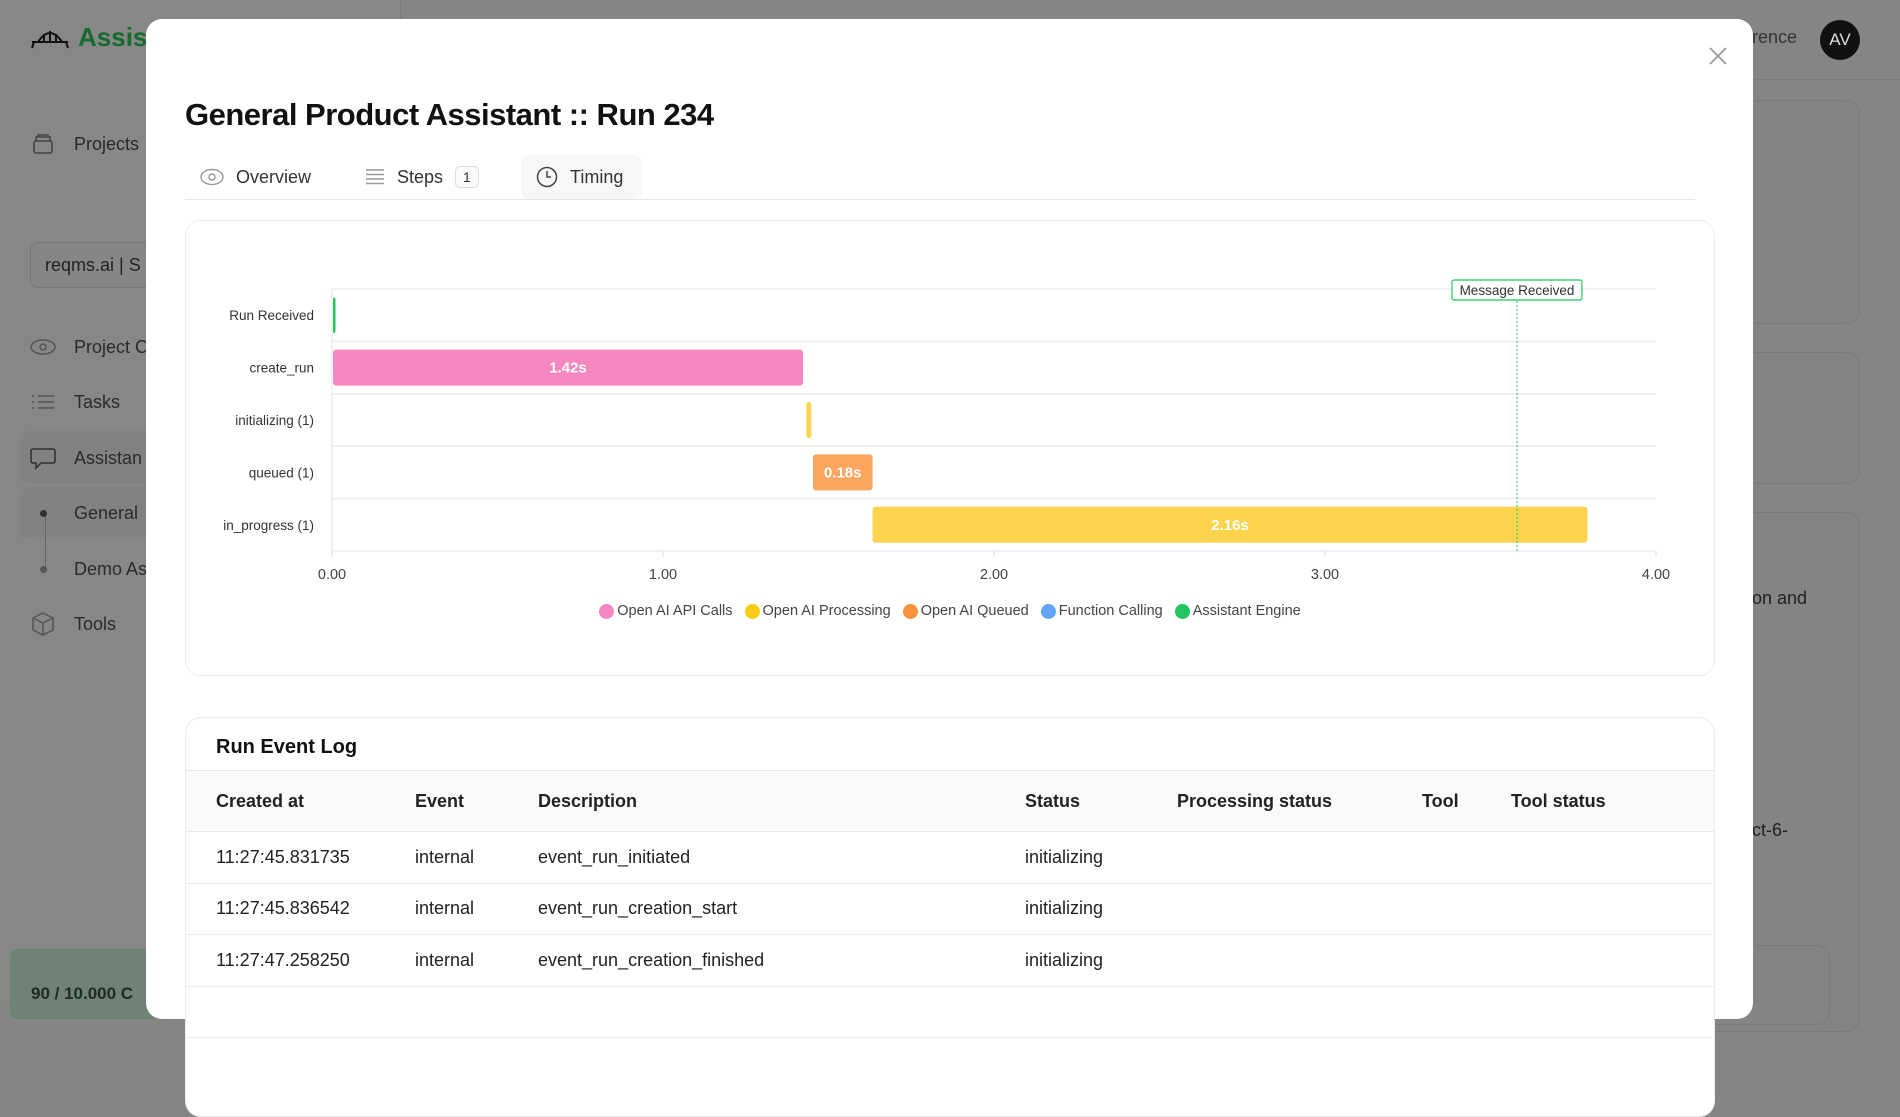 The width and height of the screenshot is (1900, 1117). What do you see at coordinates (940, 177) in the screenshot?
I see `tab-bar: Overview Steps 1 Timing` at bounding box center [940, 177].